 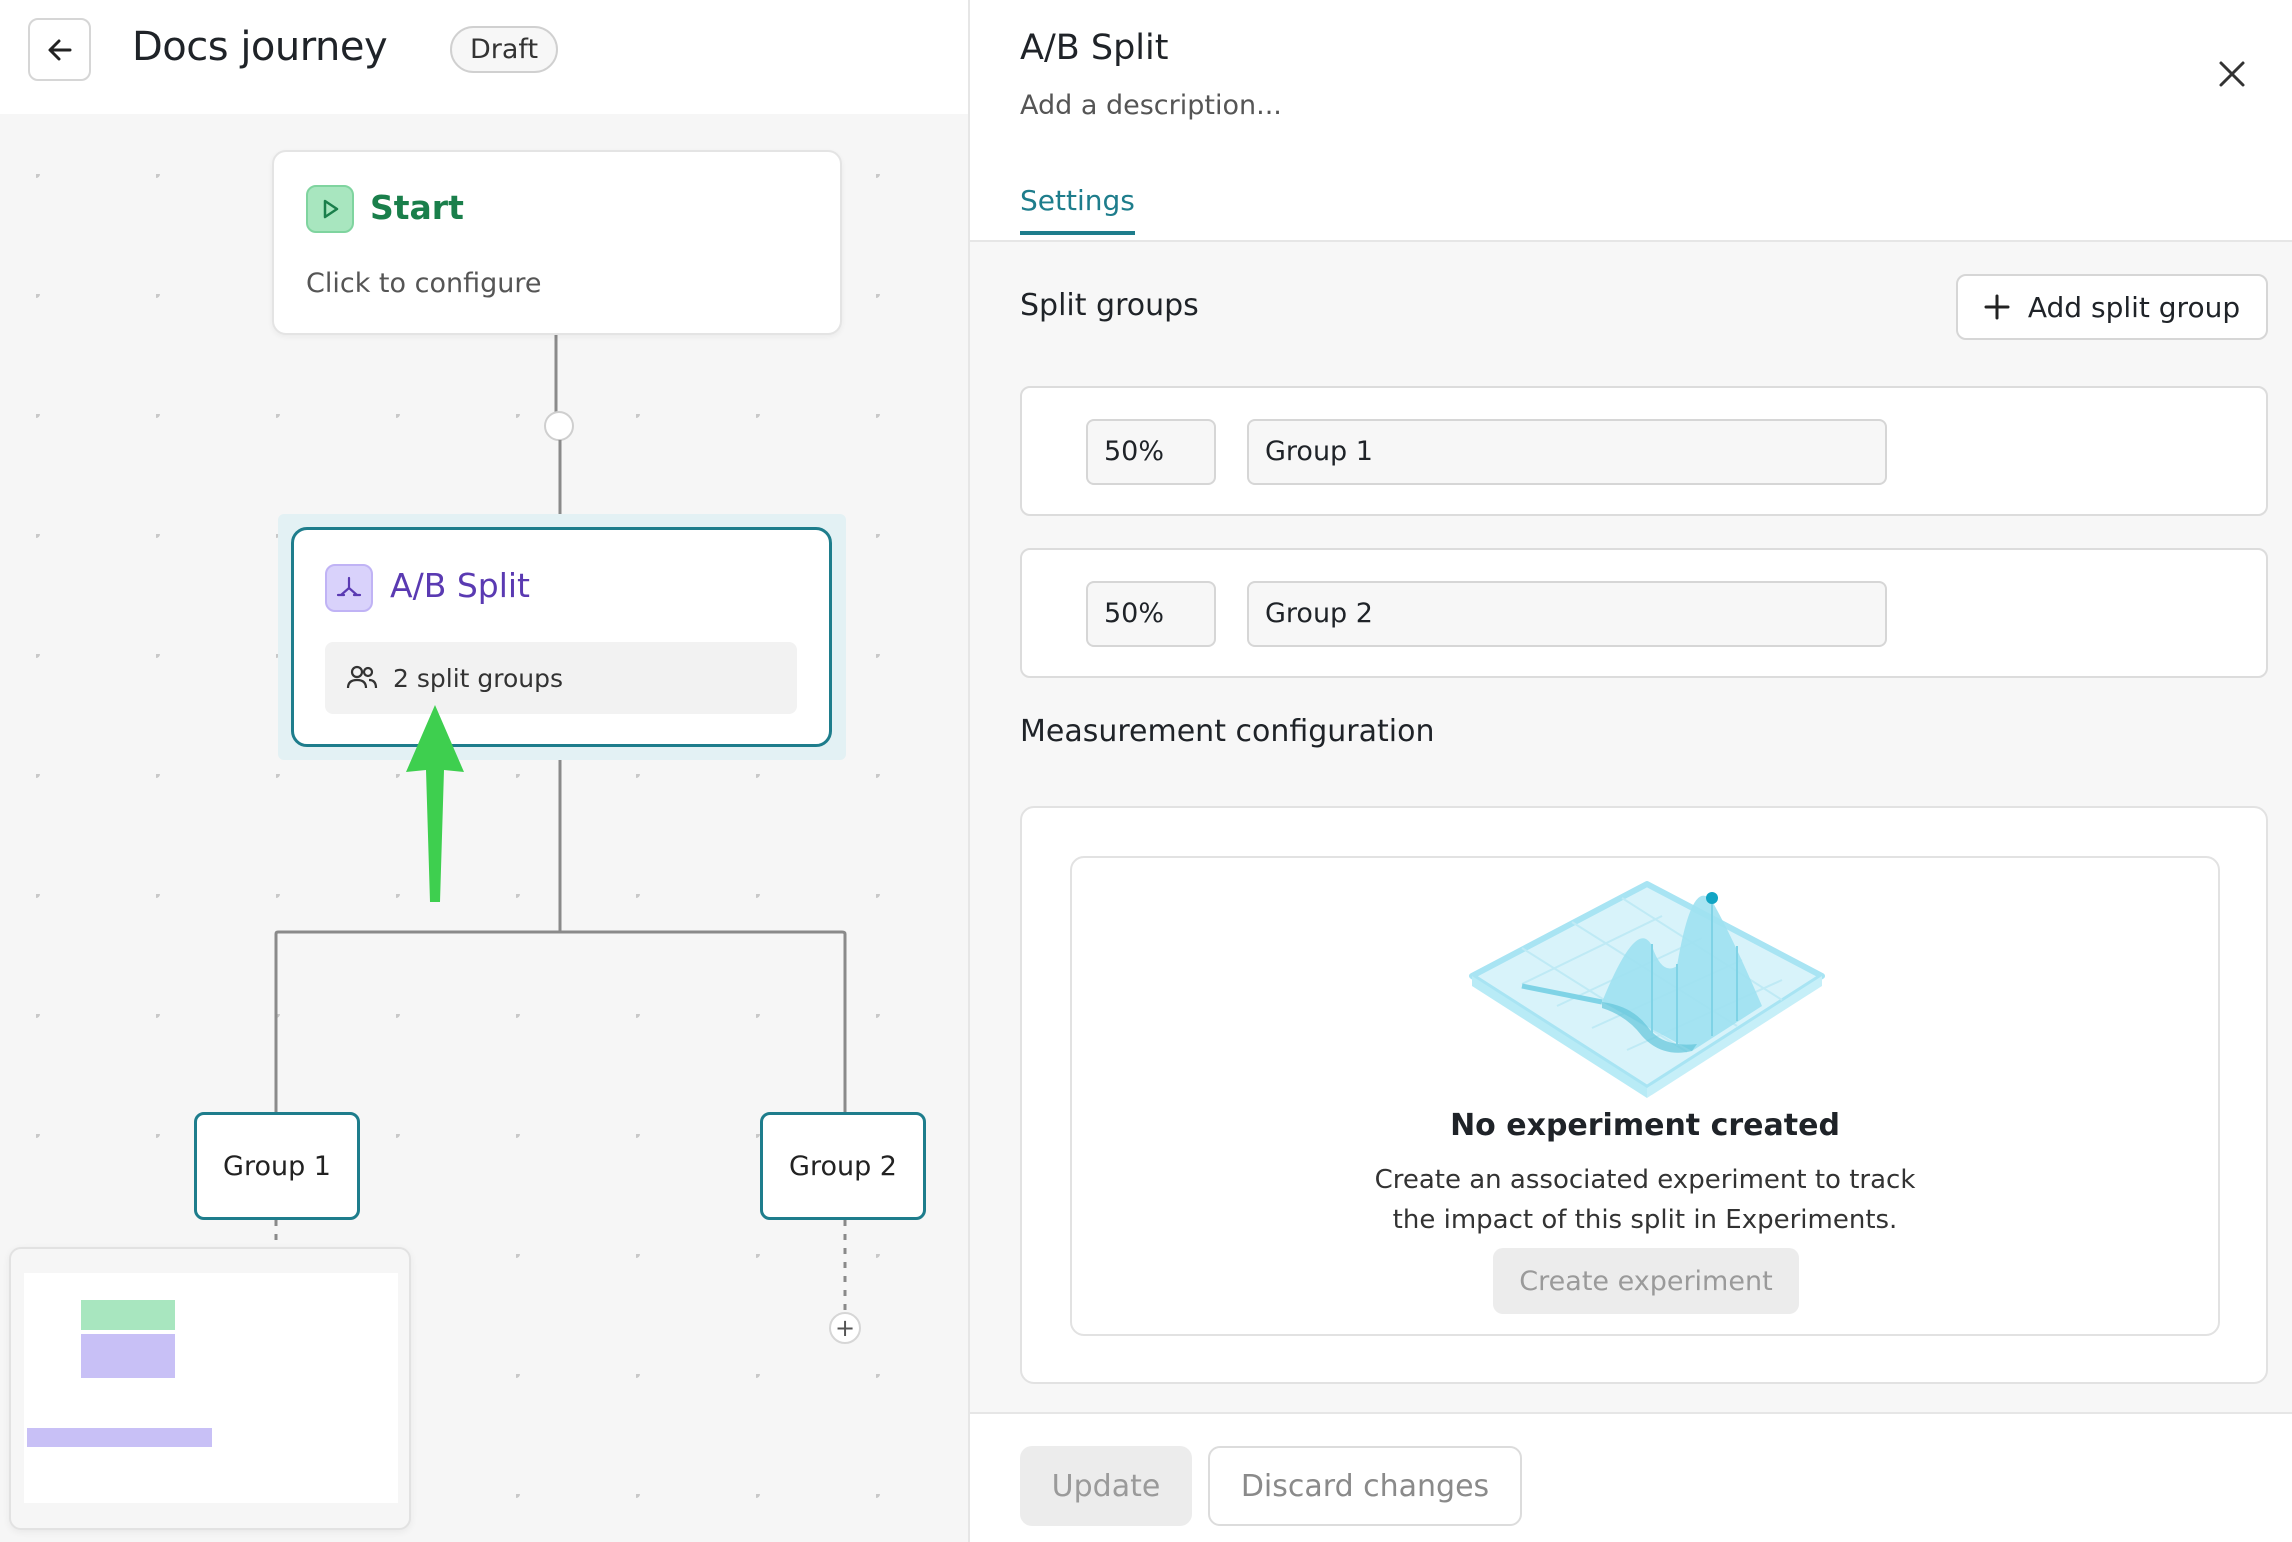 What do you see at coordinates (119, 1437) in the screenshot?
I see `minimap-group-nodes` at bounding box center [119, 1437].